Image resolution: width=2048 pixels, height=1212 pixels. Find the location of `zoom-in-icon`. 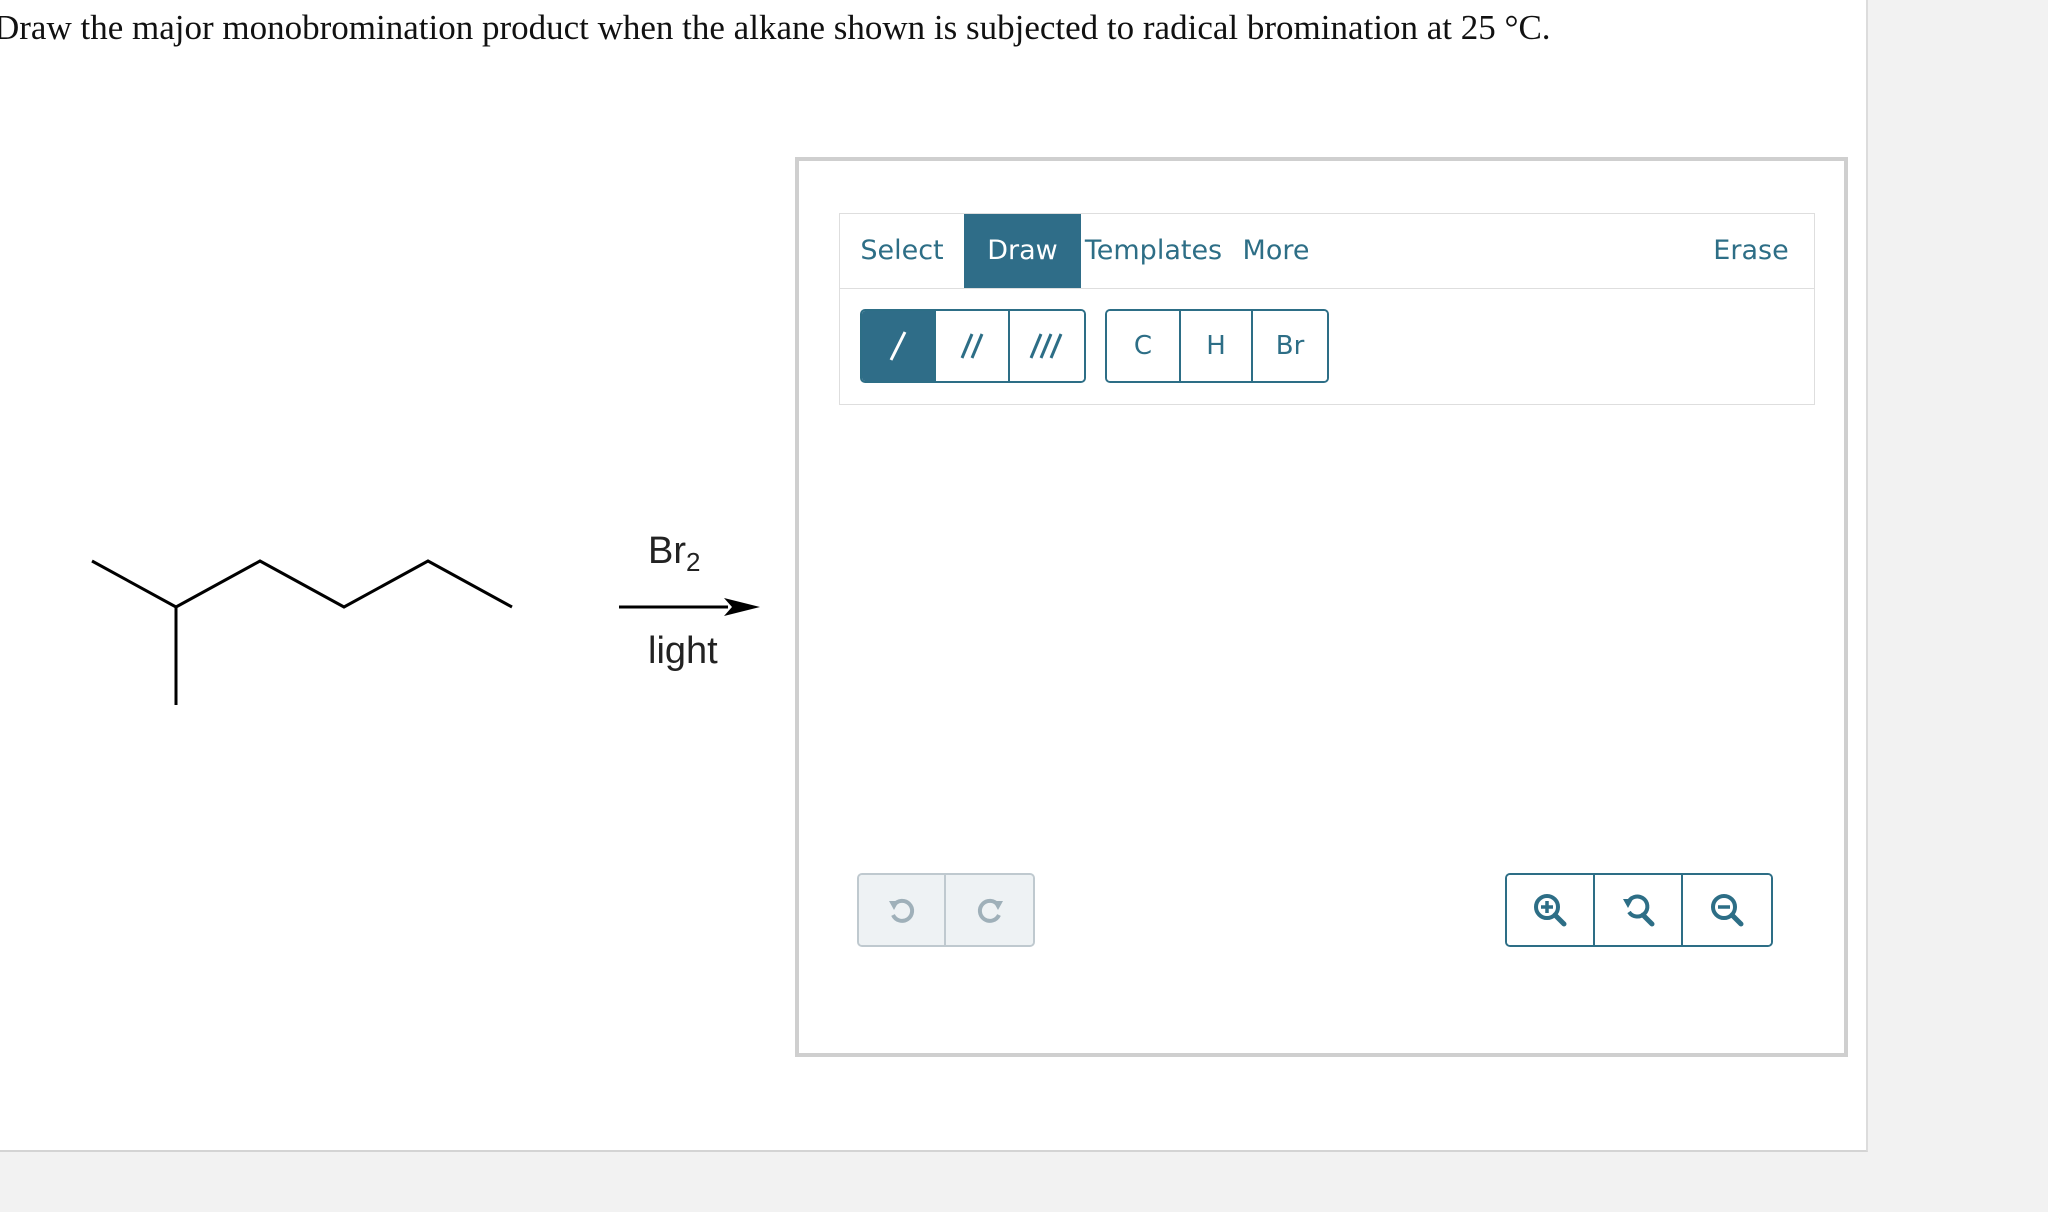

zoom-in-icon is located at coordinates (1550, 910).